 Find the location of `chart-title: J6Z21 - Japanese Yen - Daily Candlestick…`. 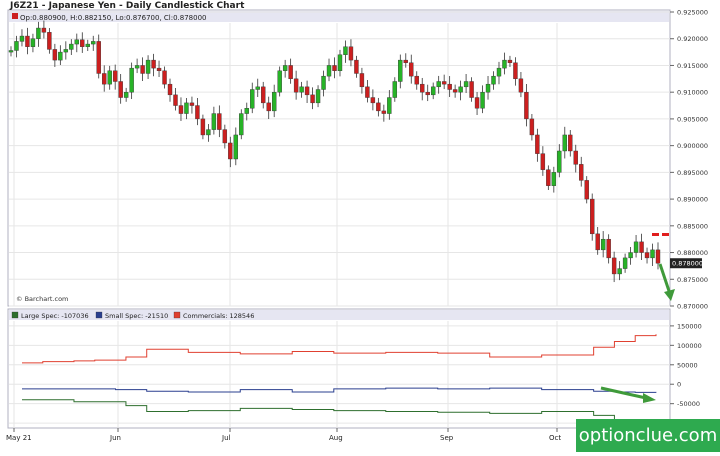

chart-title: J6Z21 - Japanese Yen - Daily Candlestick… is located at coordinates (127, 6).